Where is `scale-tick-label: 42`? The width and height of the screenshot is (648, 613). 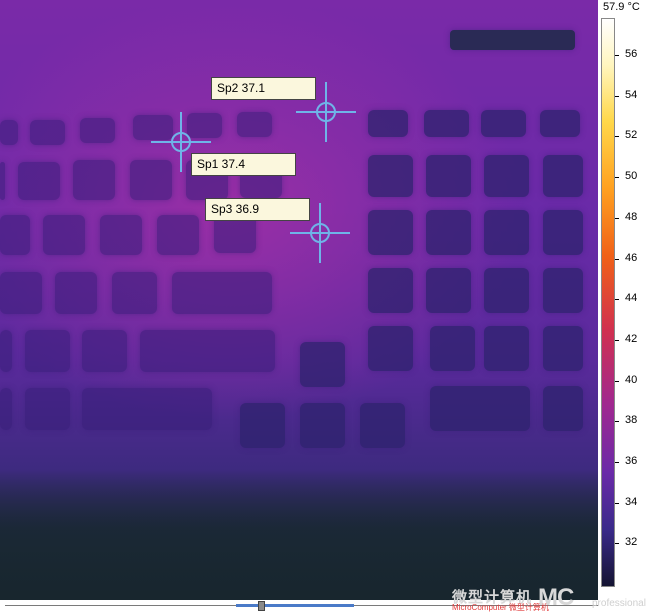 scale-tick-label: 42 is located at coordinates (631, 338).